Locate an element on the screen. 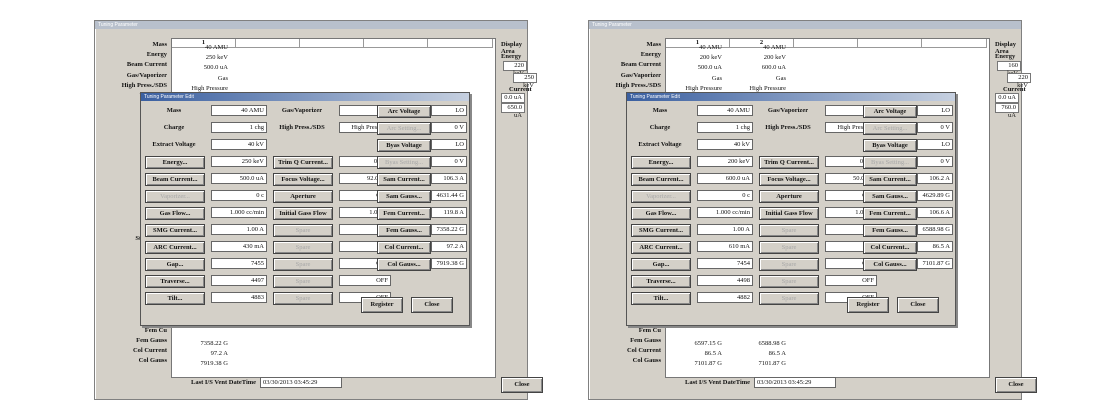  param-value-field: 7919.38 G is located at coordinates (449, 263).